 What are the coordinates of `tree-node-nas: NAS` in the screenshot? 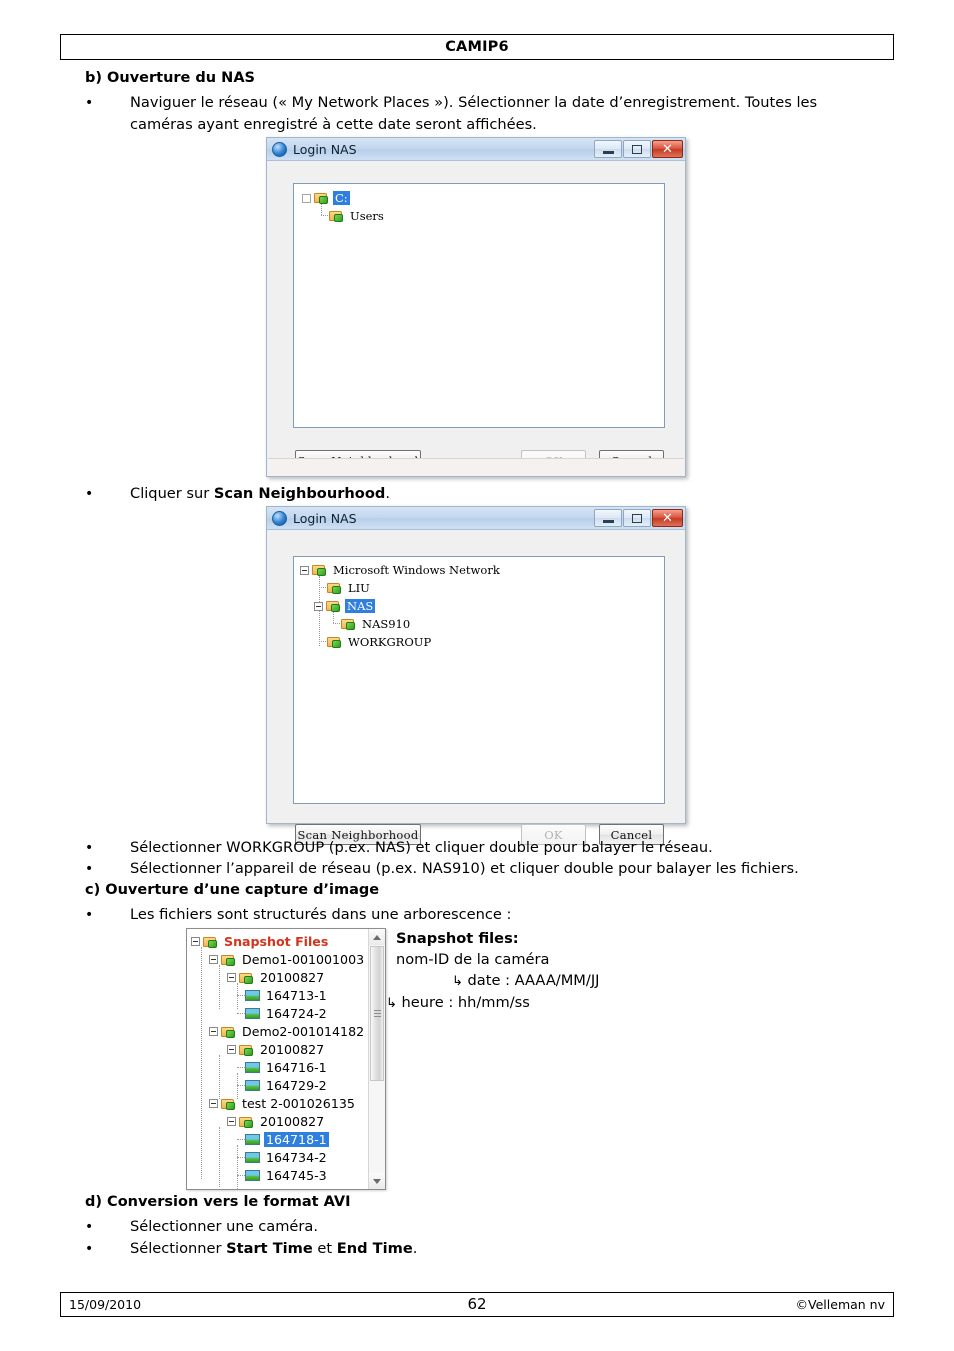 It's located at (345, 606).